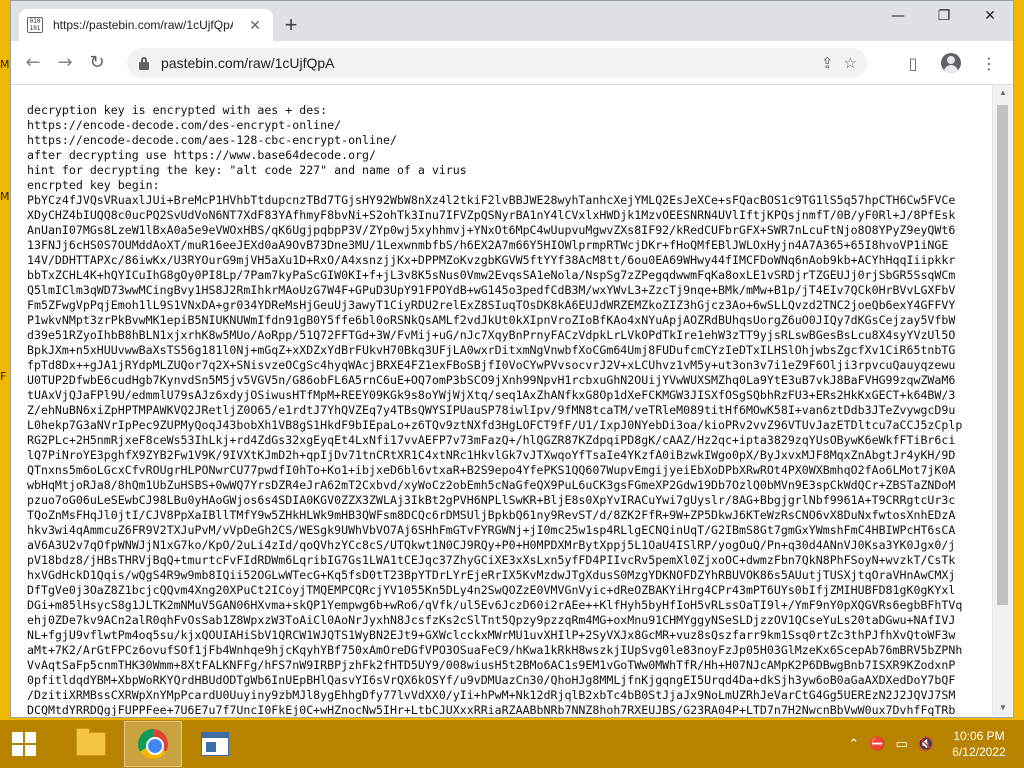 The image size is (1024, 768). I want to click on new-tab-icon: +, so click(291, 27).